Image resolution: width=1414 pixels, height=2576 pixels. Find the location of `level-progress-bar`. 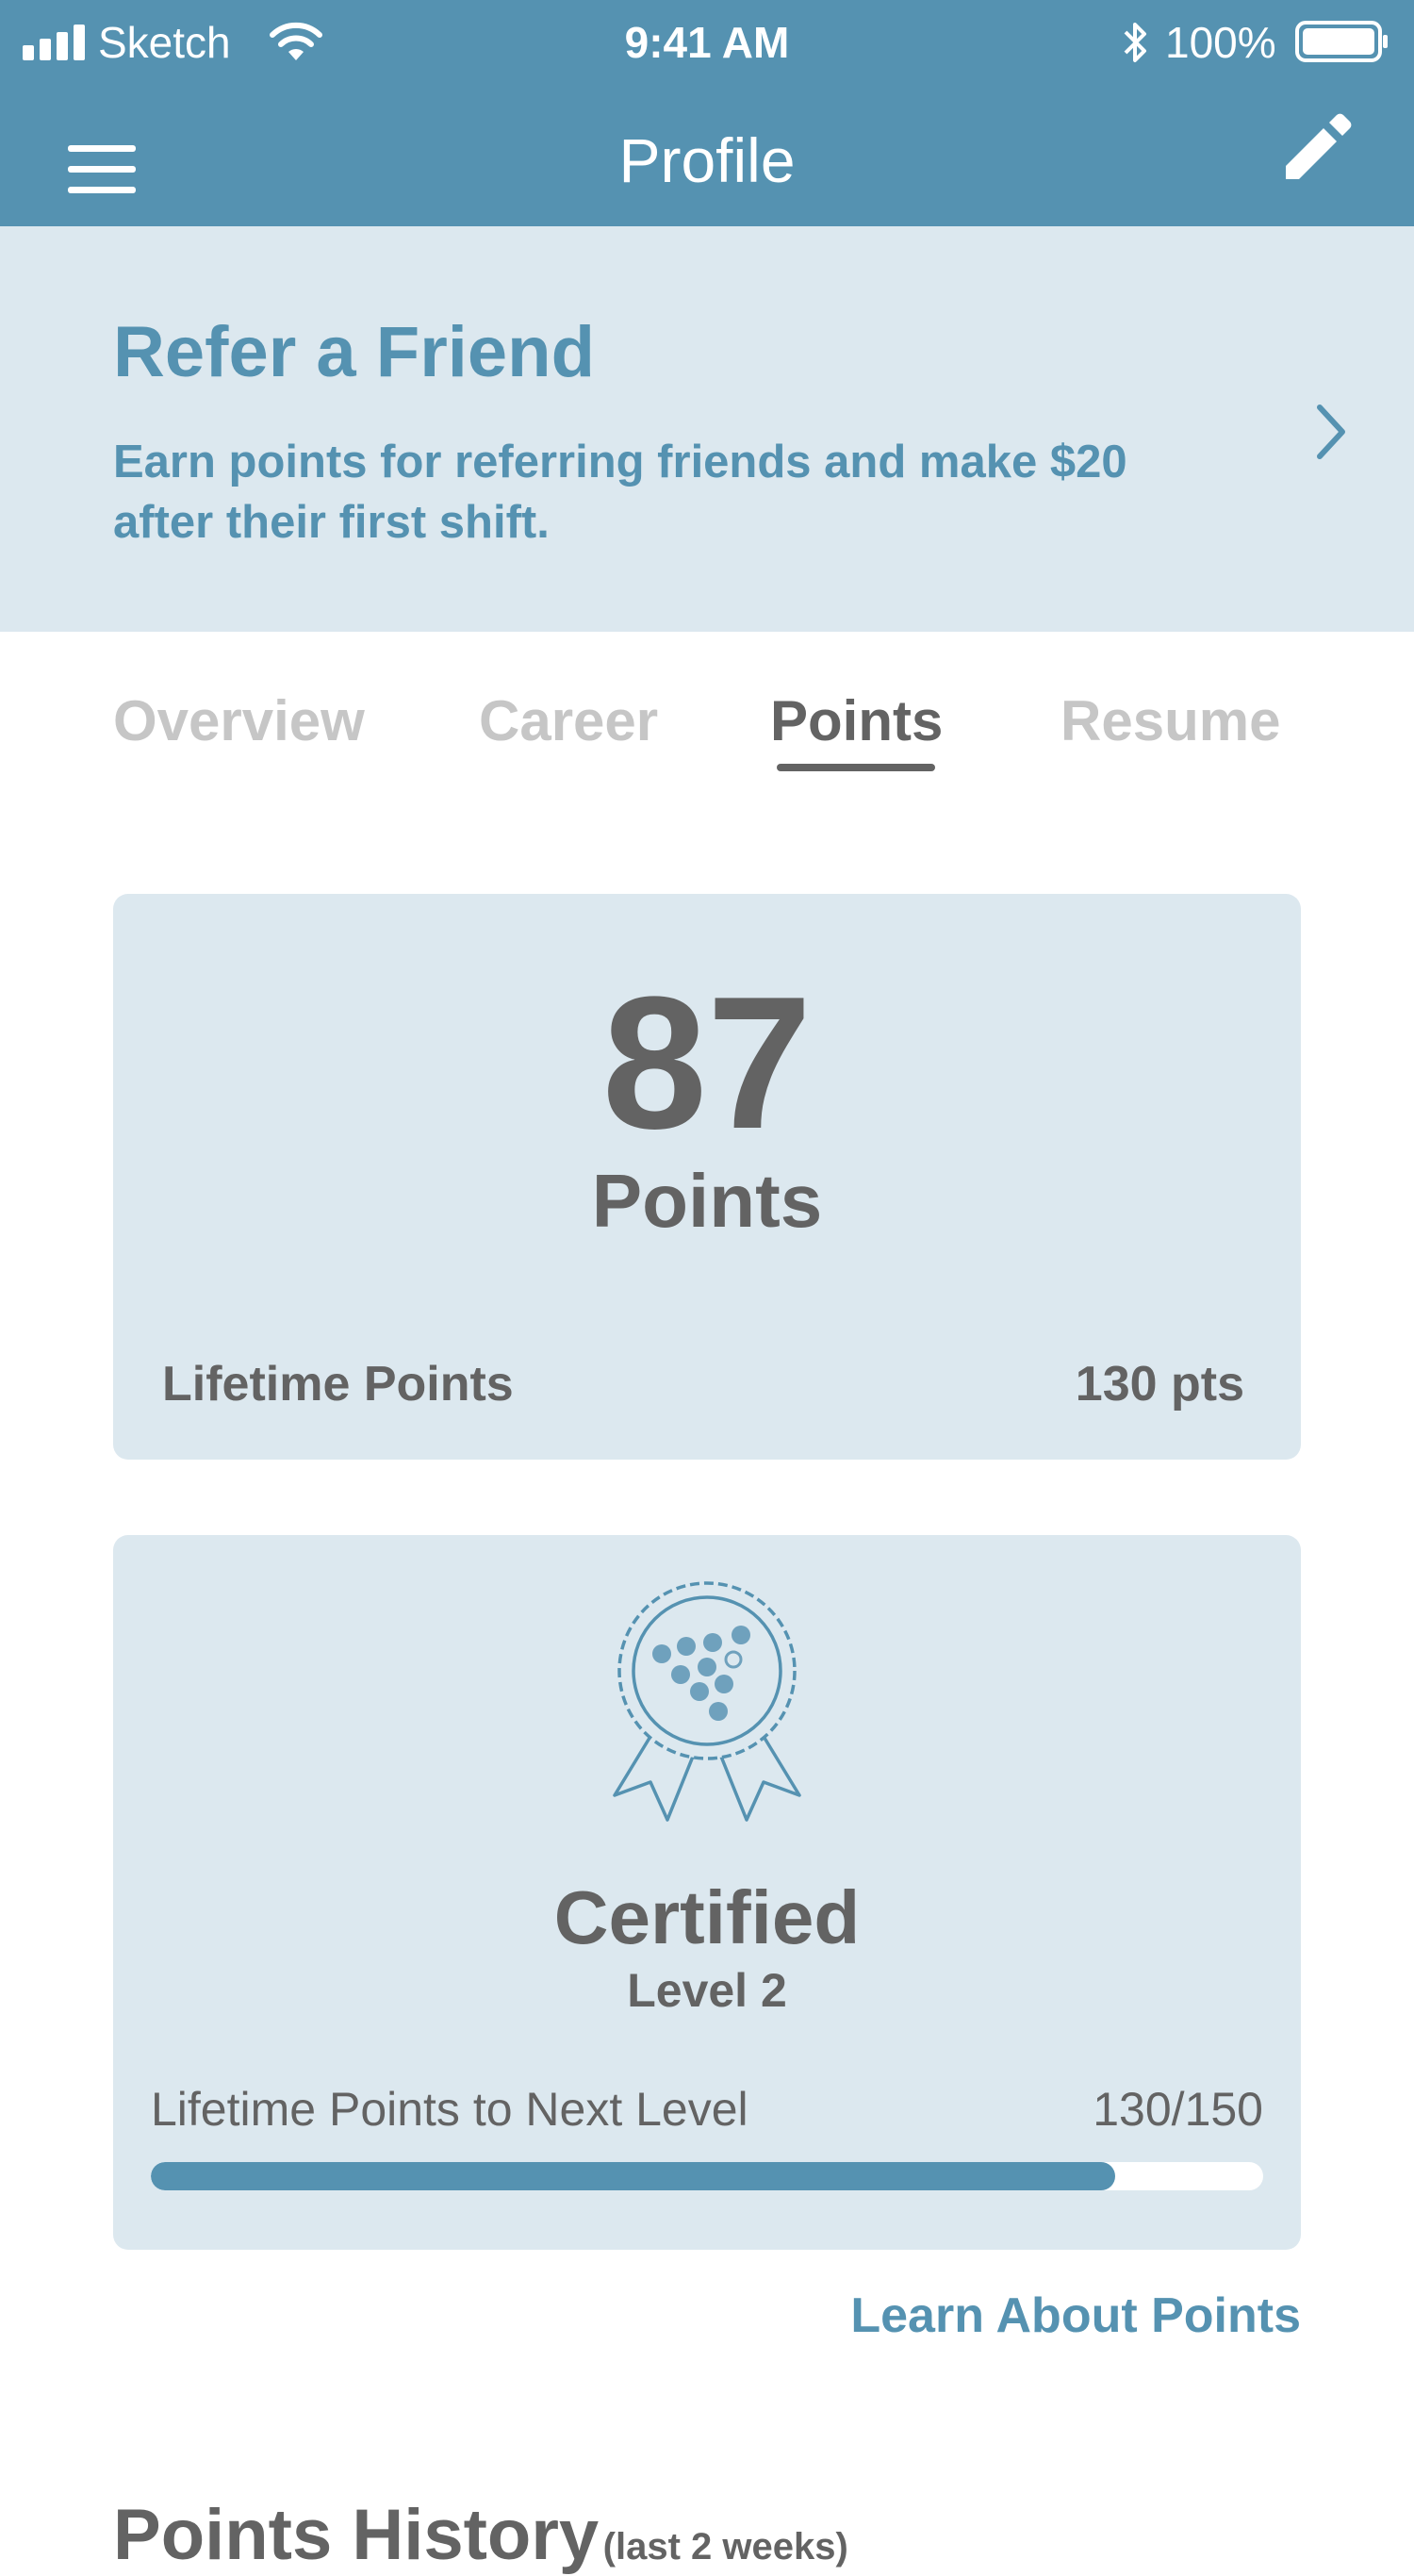

level-progress-bar is located at coordinates (707, 2176).